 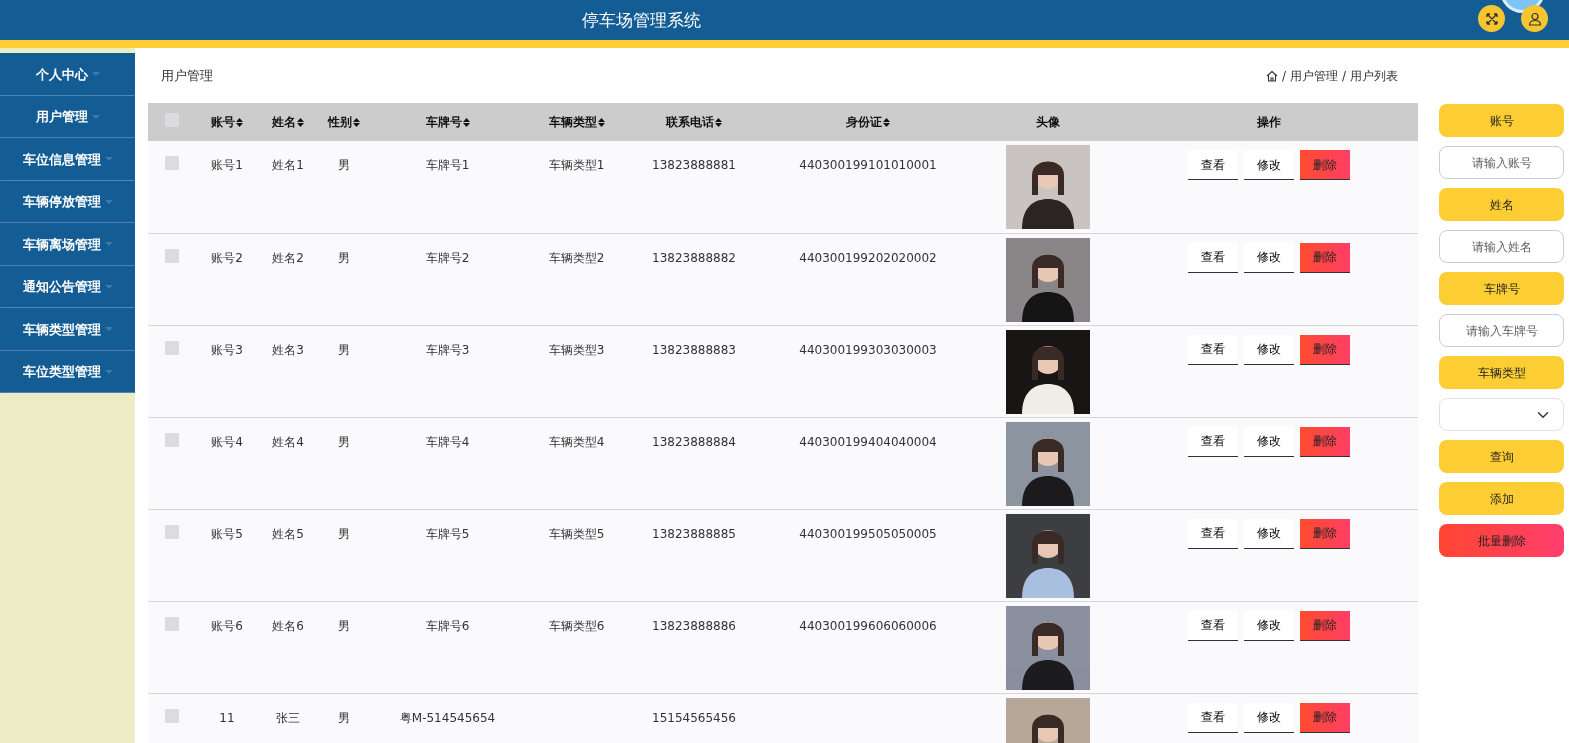 I want to click on sidebar-item: 个人中心, so click(x=67, y=74).